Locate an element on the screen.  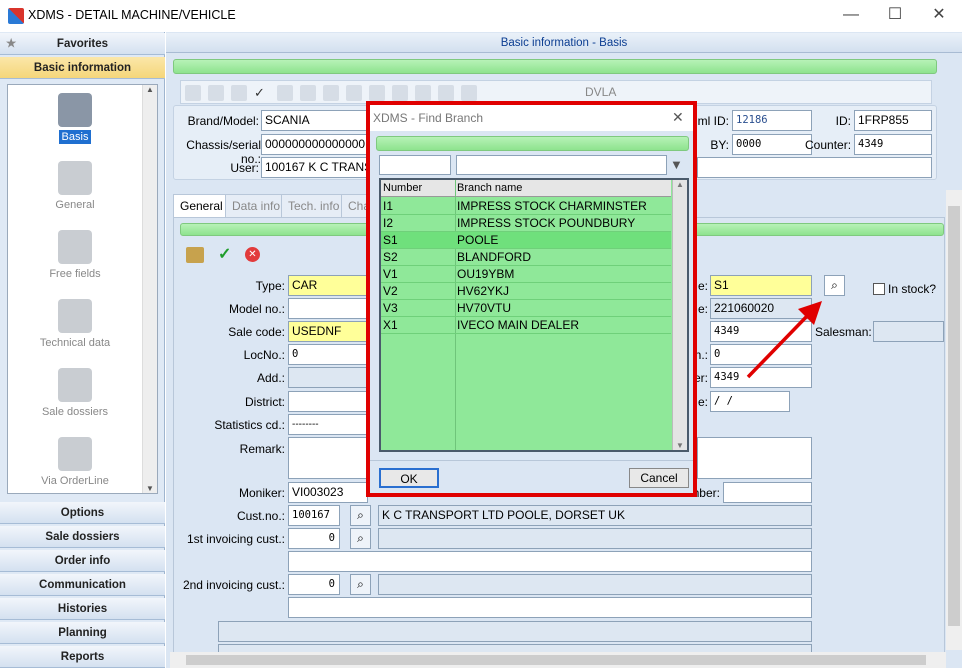
ok-button: OK is located at coordinates (409, 478).